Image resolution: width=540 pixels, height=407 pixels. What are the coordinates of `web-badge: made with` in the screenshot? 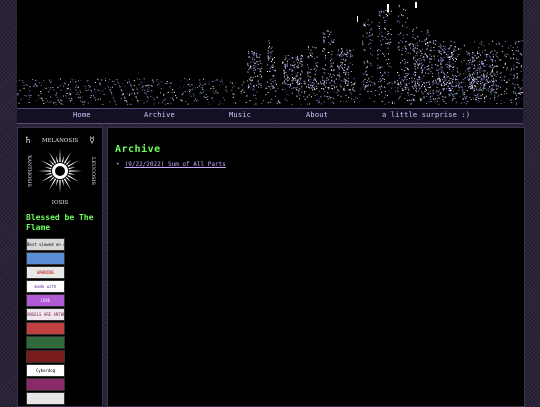 It's located at (45, 286).